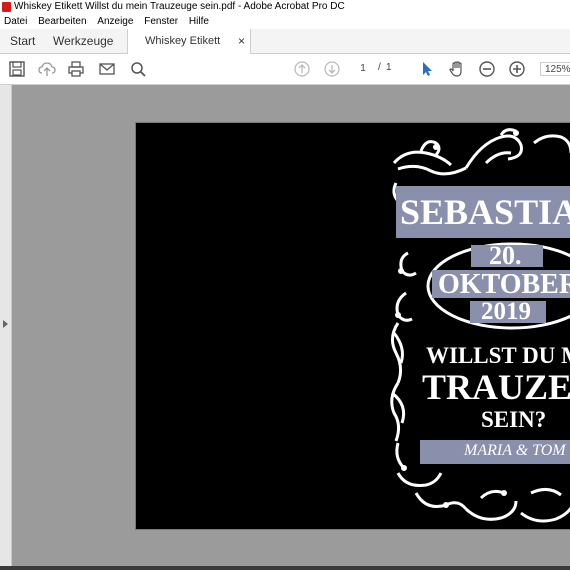  What do you see at coordinates (487, 69) in the screenshot?
I see `zoom-out-icon` at bounding box center [487, 69].